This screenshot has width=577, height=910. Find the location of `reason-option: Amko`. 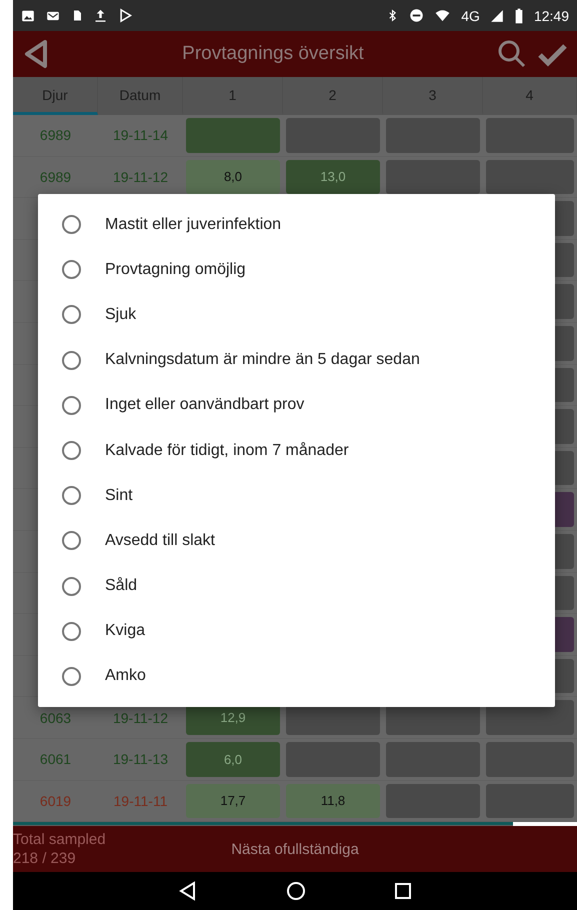

reason-option: Amko is located at coordinates (296, 677).